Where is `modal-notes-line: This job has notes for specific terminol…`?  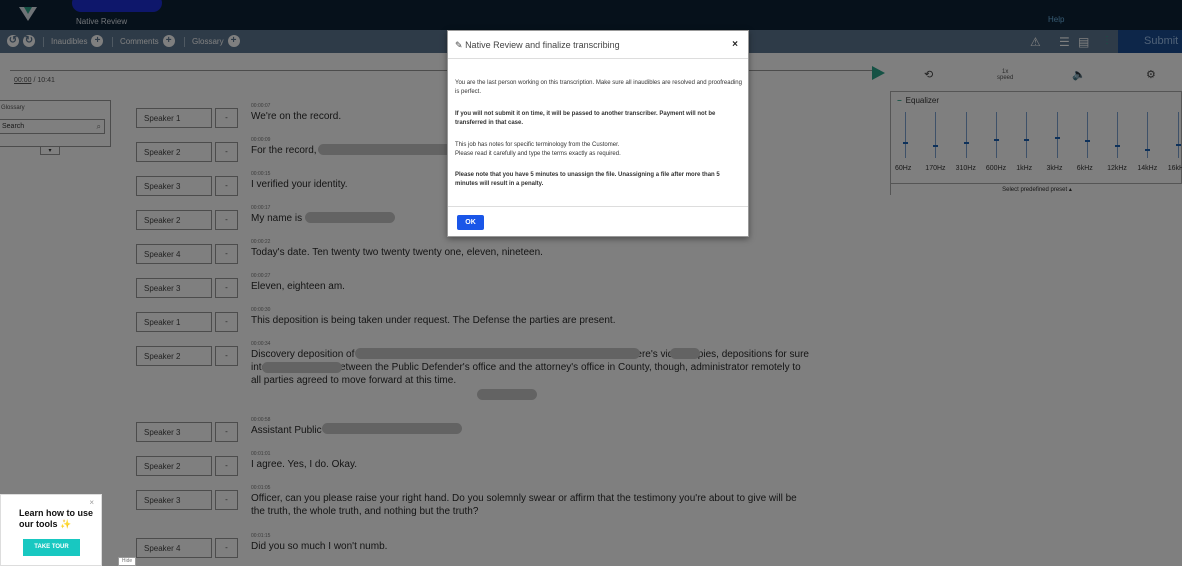 modal-notes-line: This job has notes for specific terminol… is located at coordinates (537, 145).